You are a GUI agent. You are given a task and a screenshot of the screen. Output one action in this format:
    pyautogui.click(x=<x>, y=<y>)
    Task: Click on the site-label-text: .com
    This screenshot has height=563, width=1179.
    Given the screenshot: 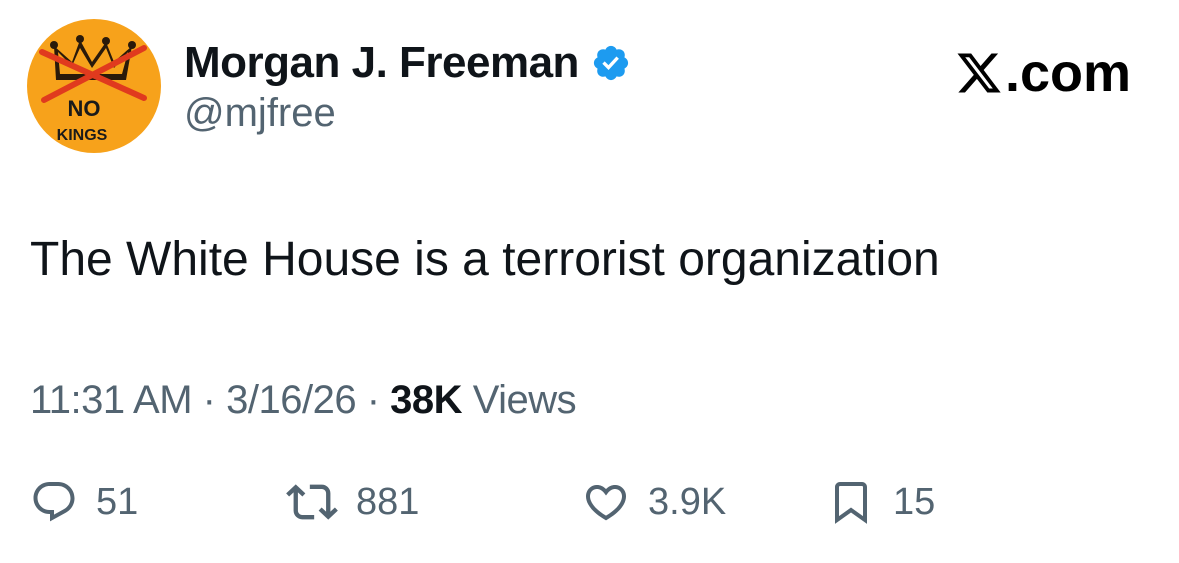 What is the action you would take?
    pyautogui.click(x=1067, y=73)
    